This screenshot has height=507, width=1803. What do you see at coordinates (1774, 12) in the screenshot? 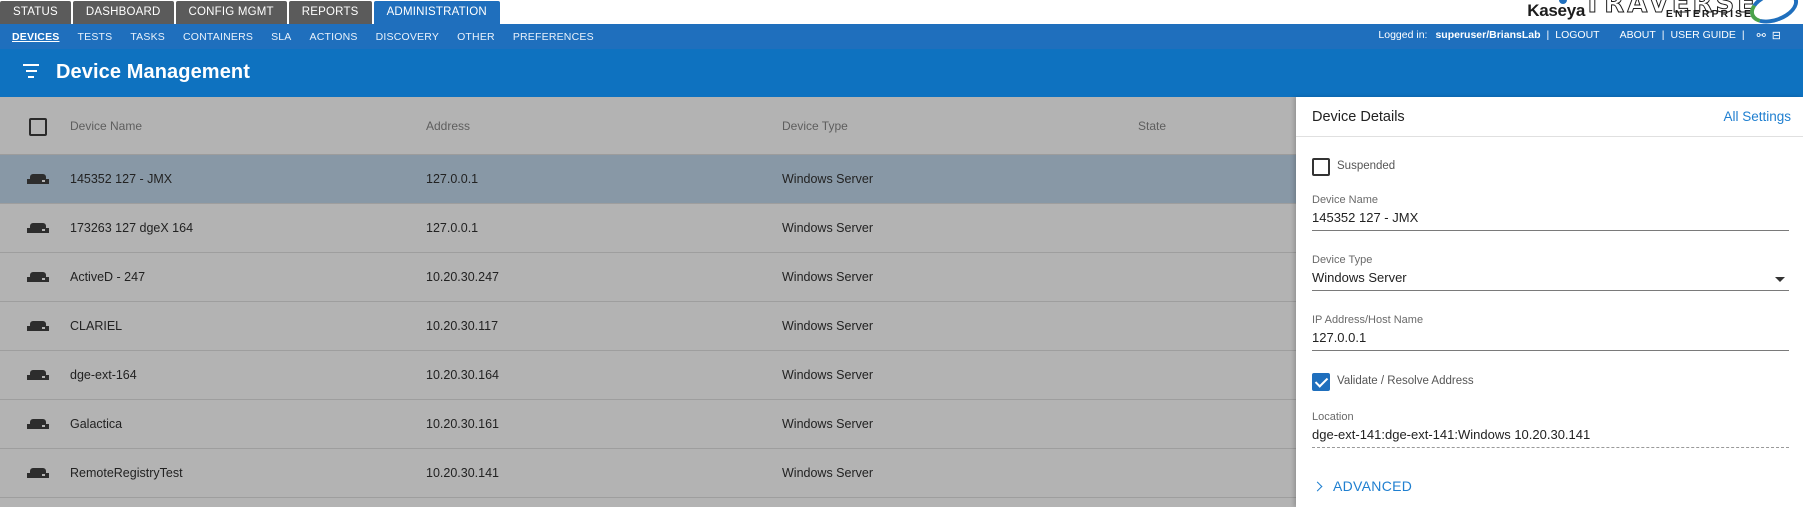
I see `traverse-swirl-icon` at bounding box center [1774, 12].